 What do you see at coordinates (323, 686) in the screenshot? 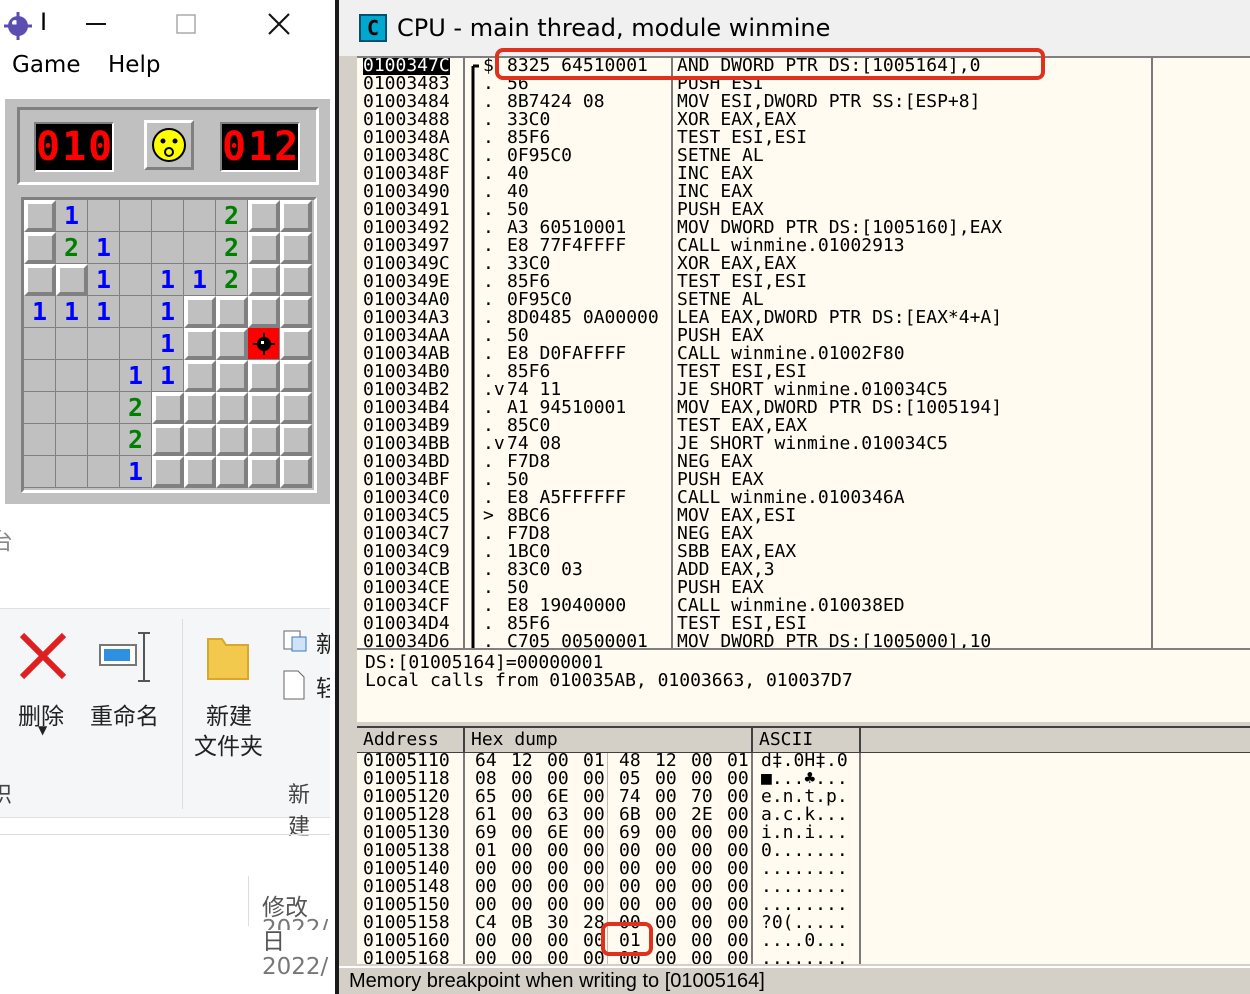
I see `easy-access-button: 轻` at bounding box center [323, 686].